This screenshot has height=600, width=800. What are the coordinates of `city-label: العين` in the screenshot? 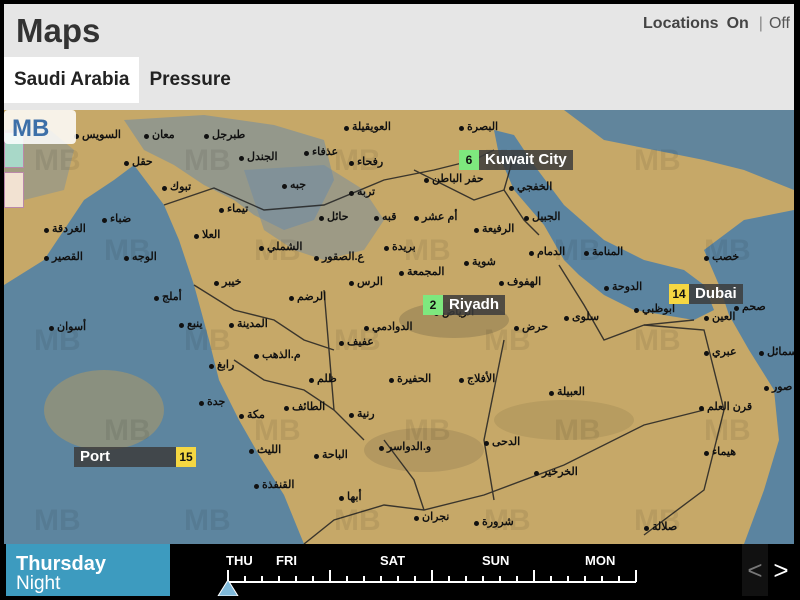 It's located at (724, 317).